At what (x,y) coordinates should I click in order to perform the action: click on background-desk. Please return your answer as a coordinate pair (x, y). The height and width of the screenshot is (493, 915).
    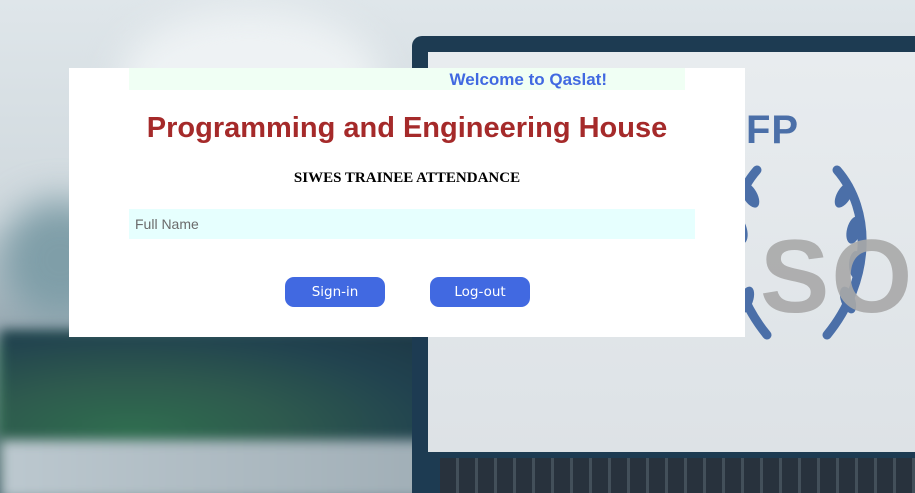
    Looking at the image, I should click on (235, 466).